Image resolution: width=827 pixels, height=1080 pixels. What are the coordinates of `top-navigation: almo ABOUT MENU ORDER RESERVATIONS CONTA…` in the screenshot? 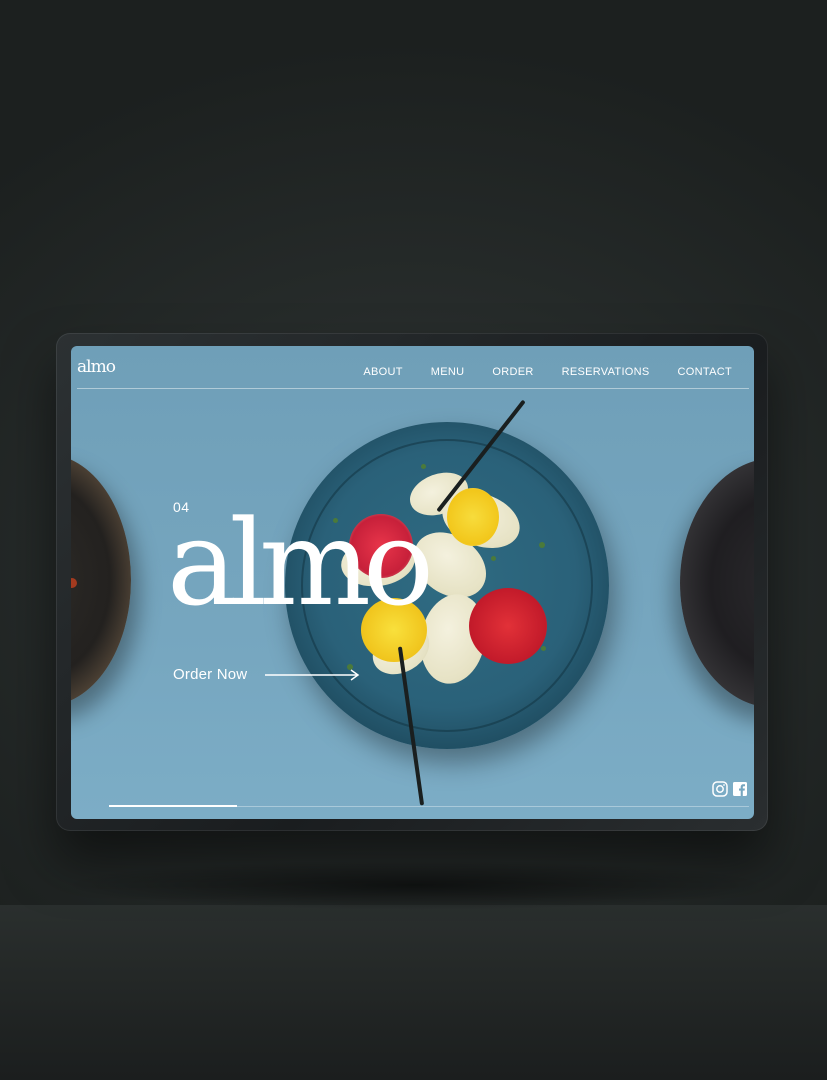 It's located at (412, 367).